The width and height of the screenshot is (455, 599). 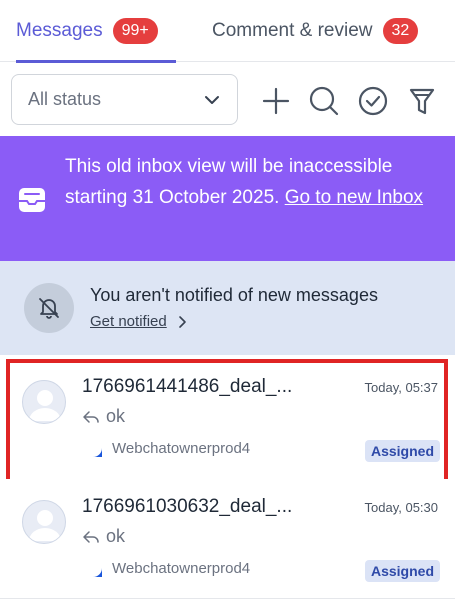 I want to click on conversation-time: Today, 05:37, so click(x=401, y=387).